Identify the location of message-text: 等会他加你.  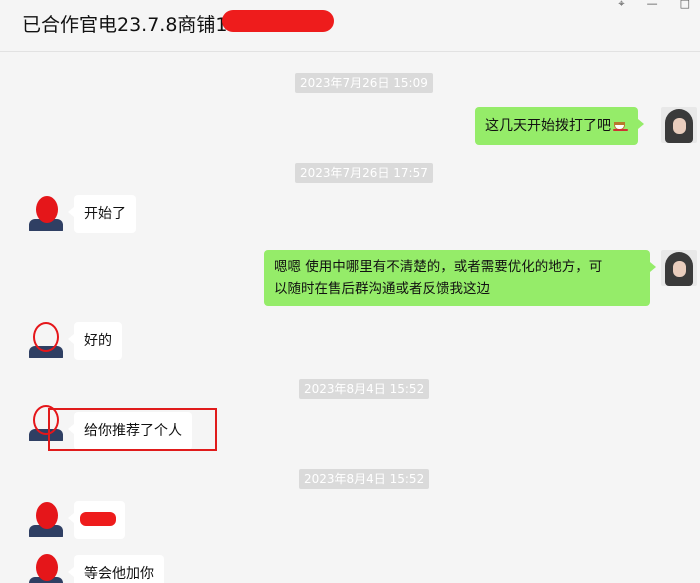
(119, 574).